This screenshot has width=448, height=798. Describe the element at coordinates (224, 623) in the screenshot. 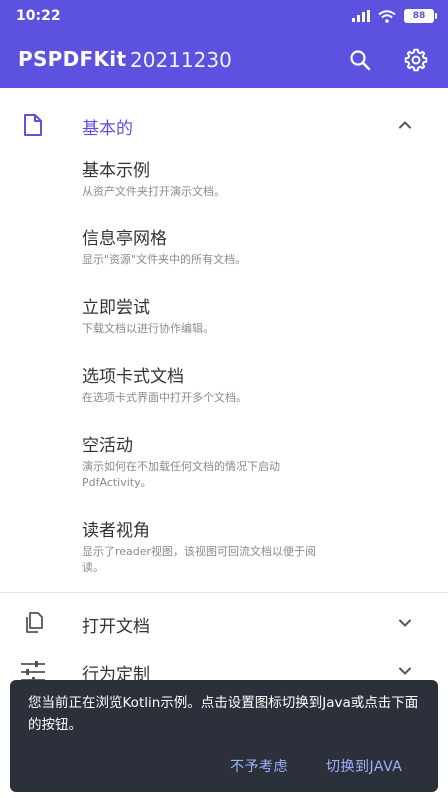

I see `section-open-header: 打开文档` at that location.